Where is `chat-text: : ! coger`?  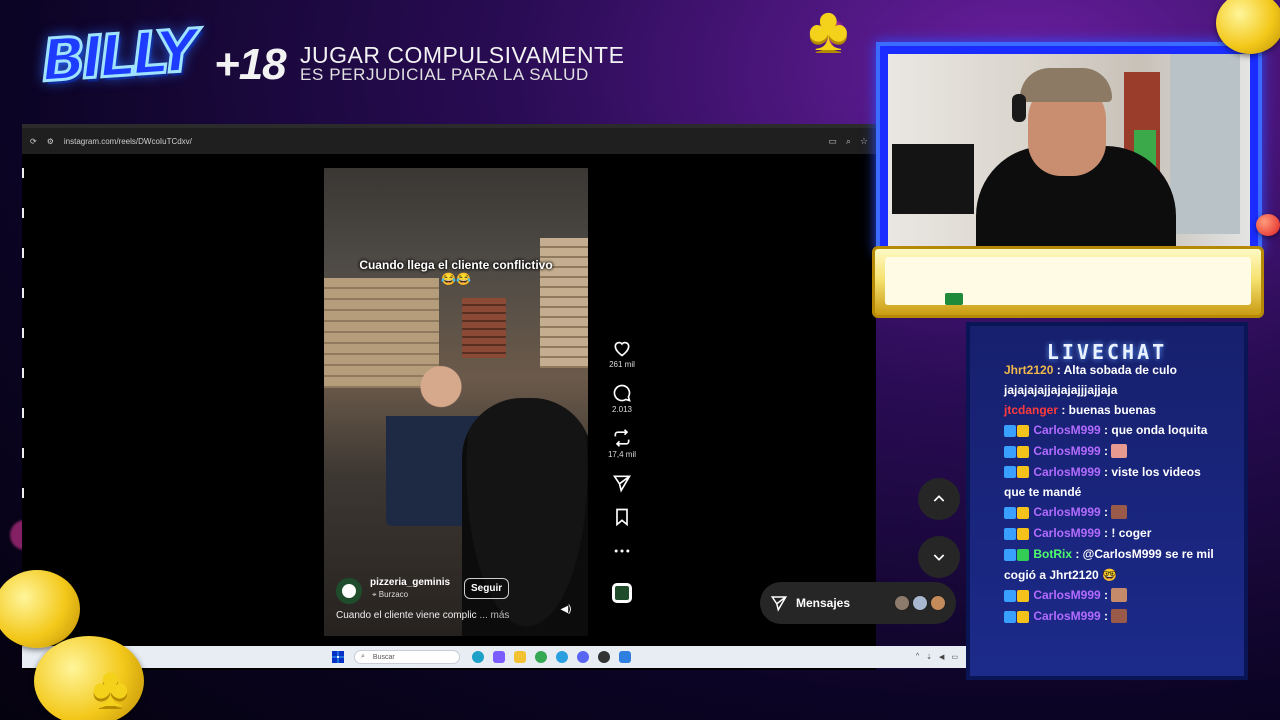
chat-text: : ! coger is located at coordinates (1126, 533).